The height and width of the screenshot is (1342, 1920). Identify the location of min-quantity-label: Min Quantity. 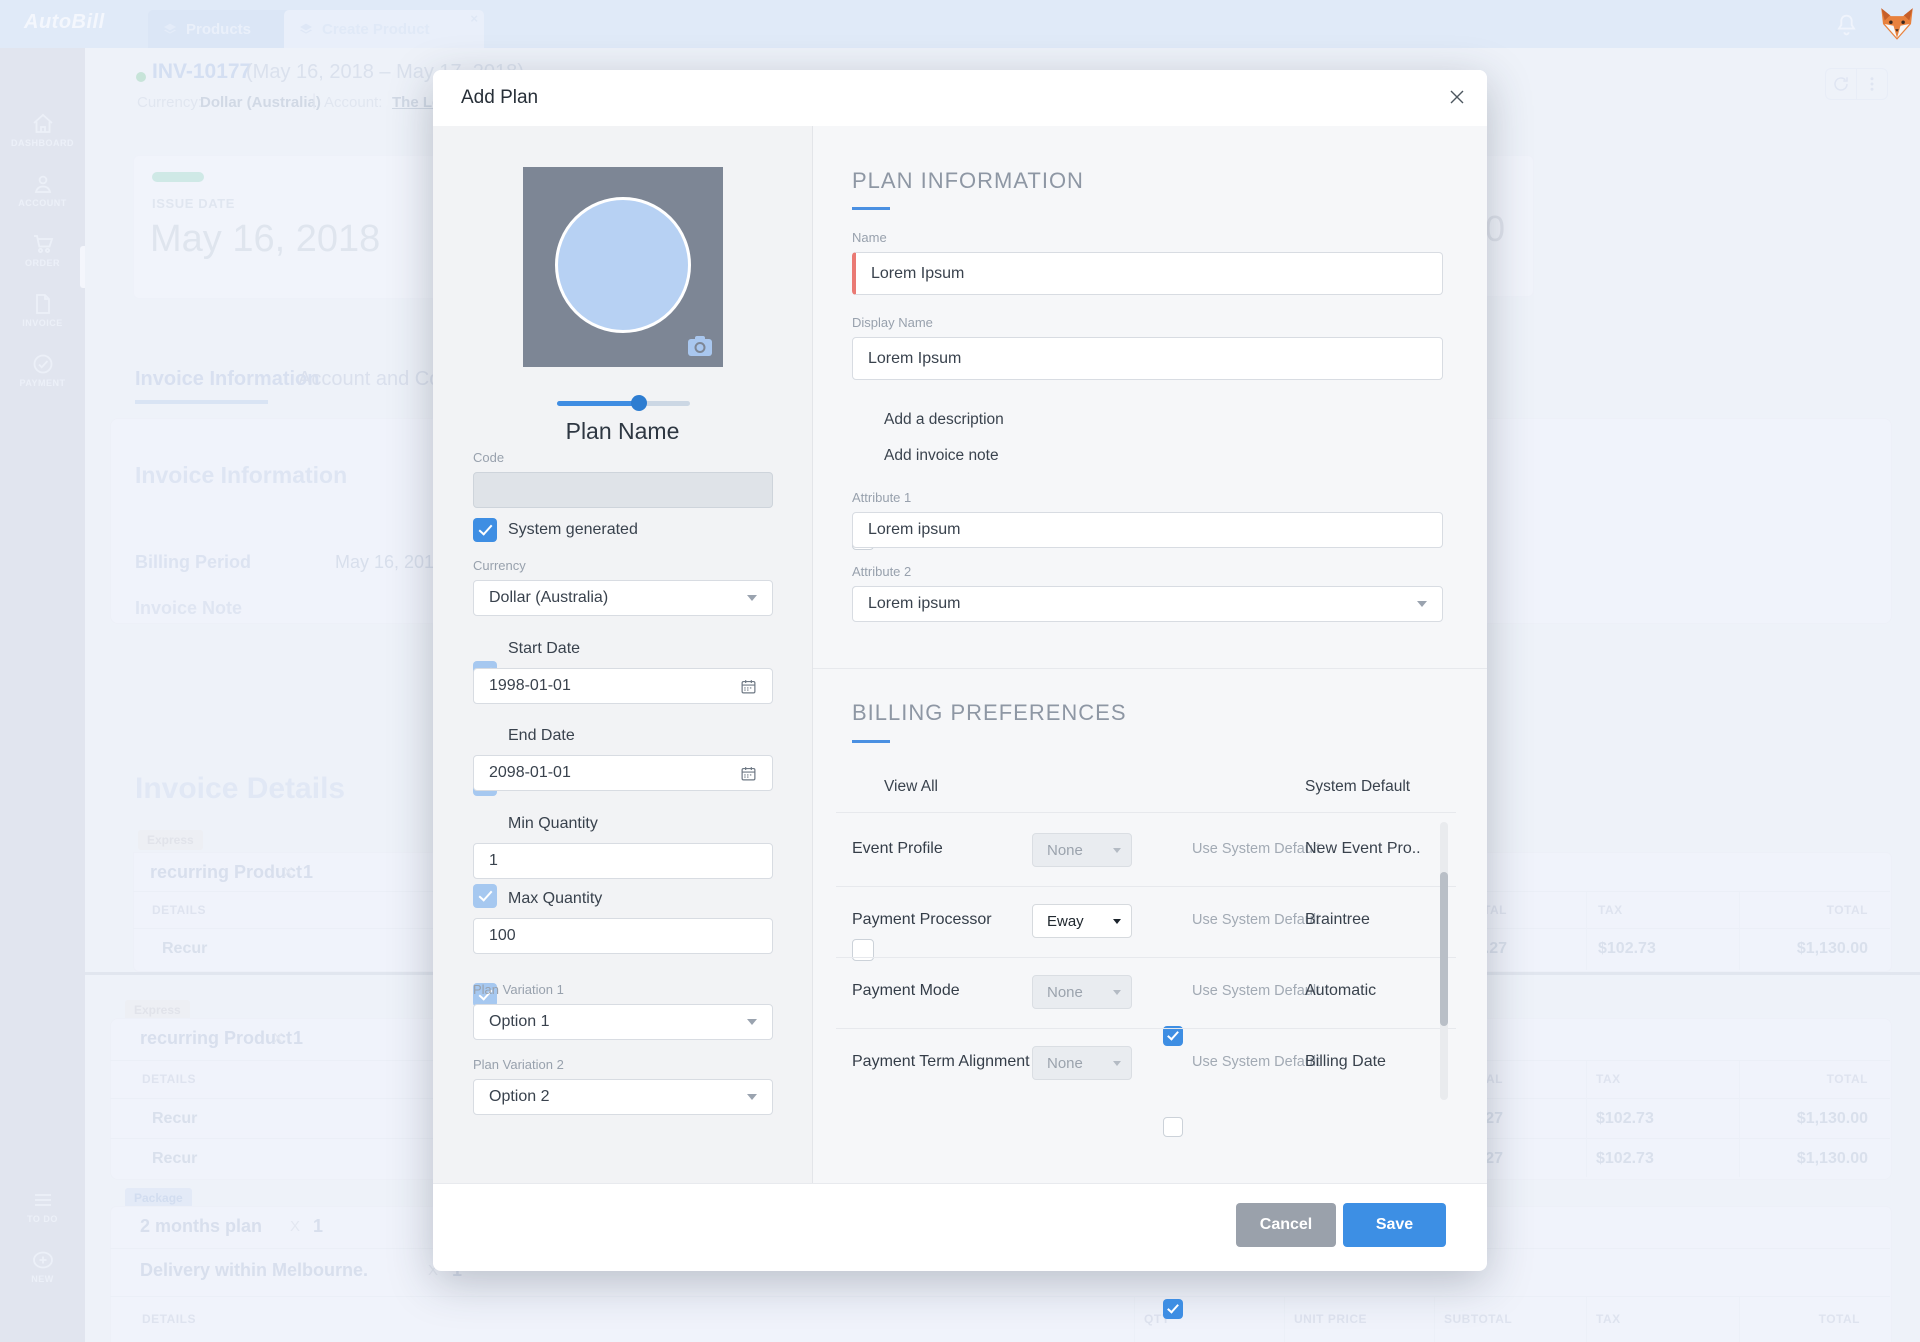
(553, 823).